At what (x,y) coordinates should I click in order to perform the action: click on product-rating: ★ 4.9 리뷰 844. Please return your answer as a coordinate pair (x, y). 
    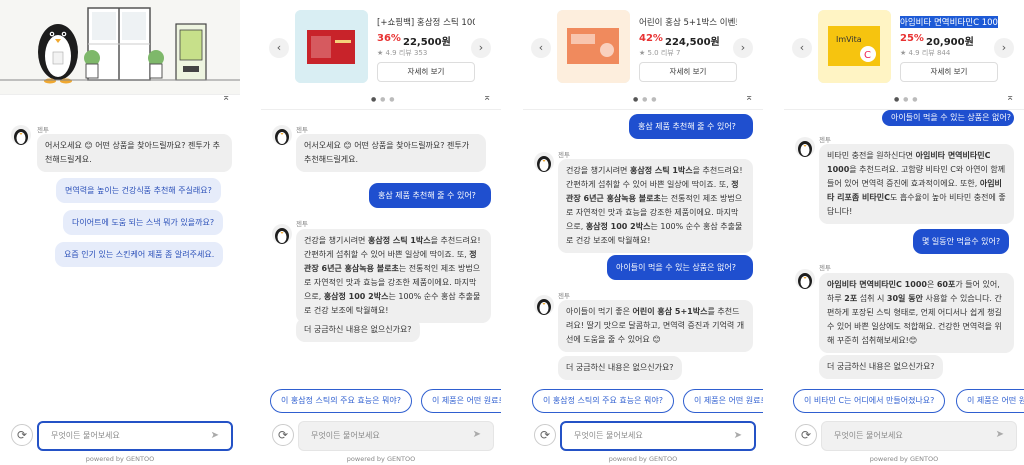
    Looking at the image, I should click on (925, 53).